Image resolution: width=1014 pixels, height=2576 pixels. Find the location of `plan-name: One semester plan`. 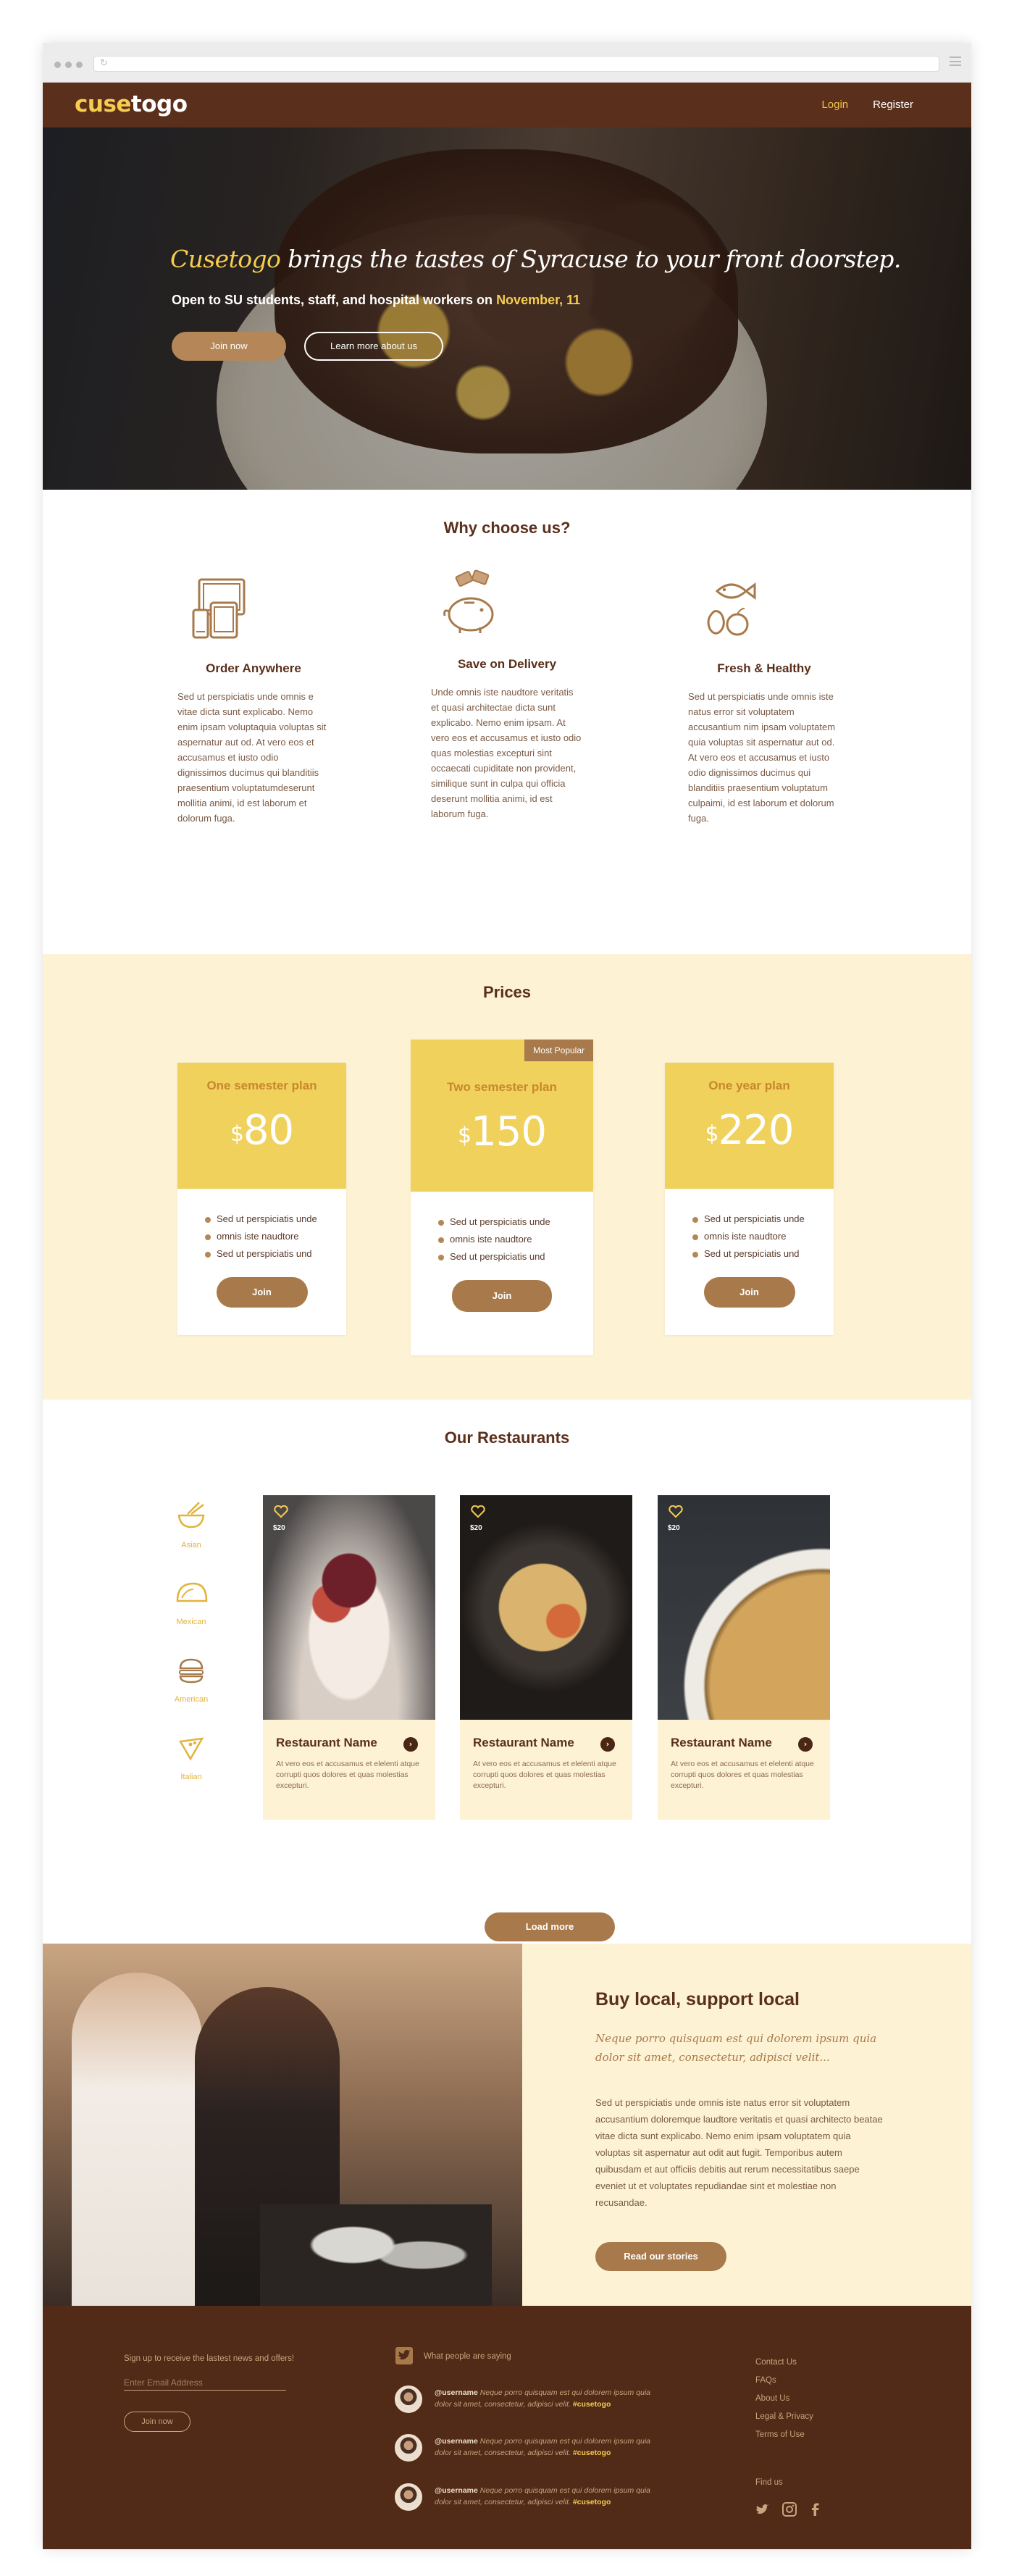

plan-name: One semester plan is located at coordinates (261, 1085).